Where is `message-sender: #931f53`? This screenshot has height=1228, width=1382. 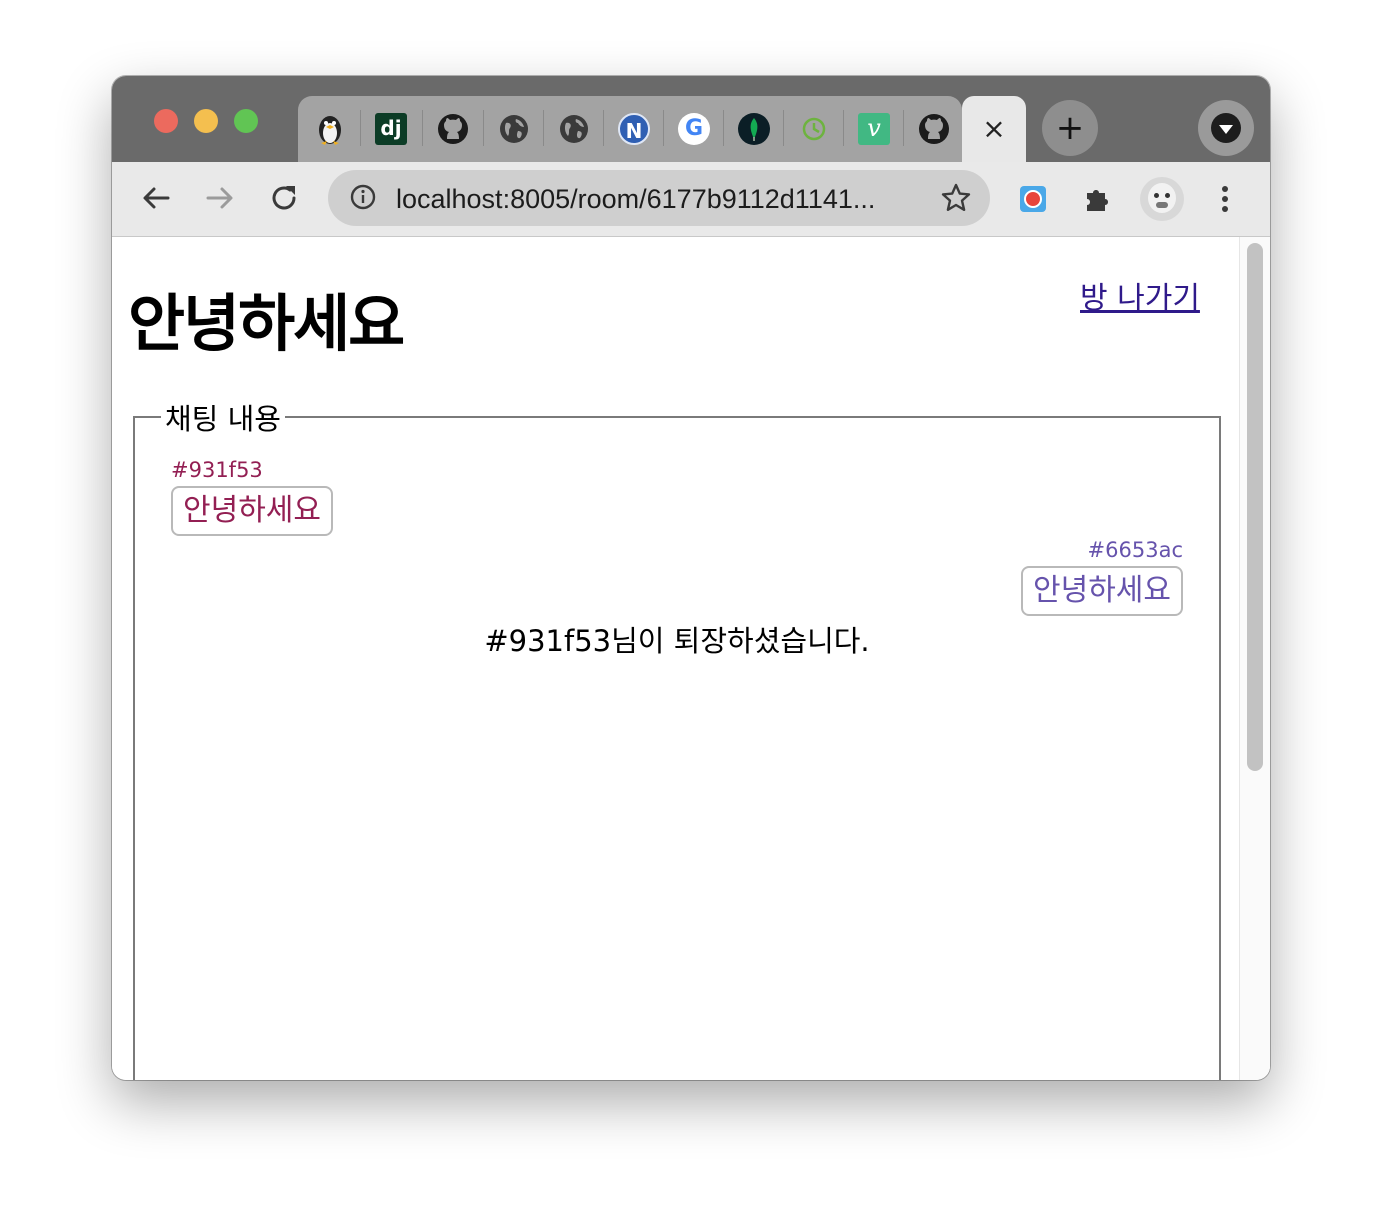
message-sender: #931f53 is located at coordinates (217, 470).